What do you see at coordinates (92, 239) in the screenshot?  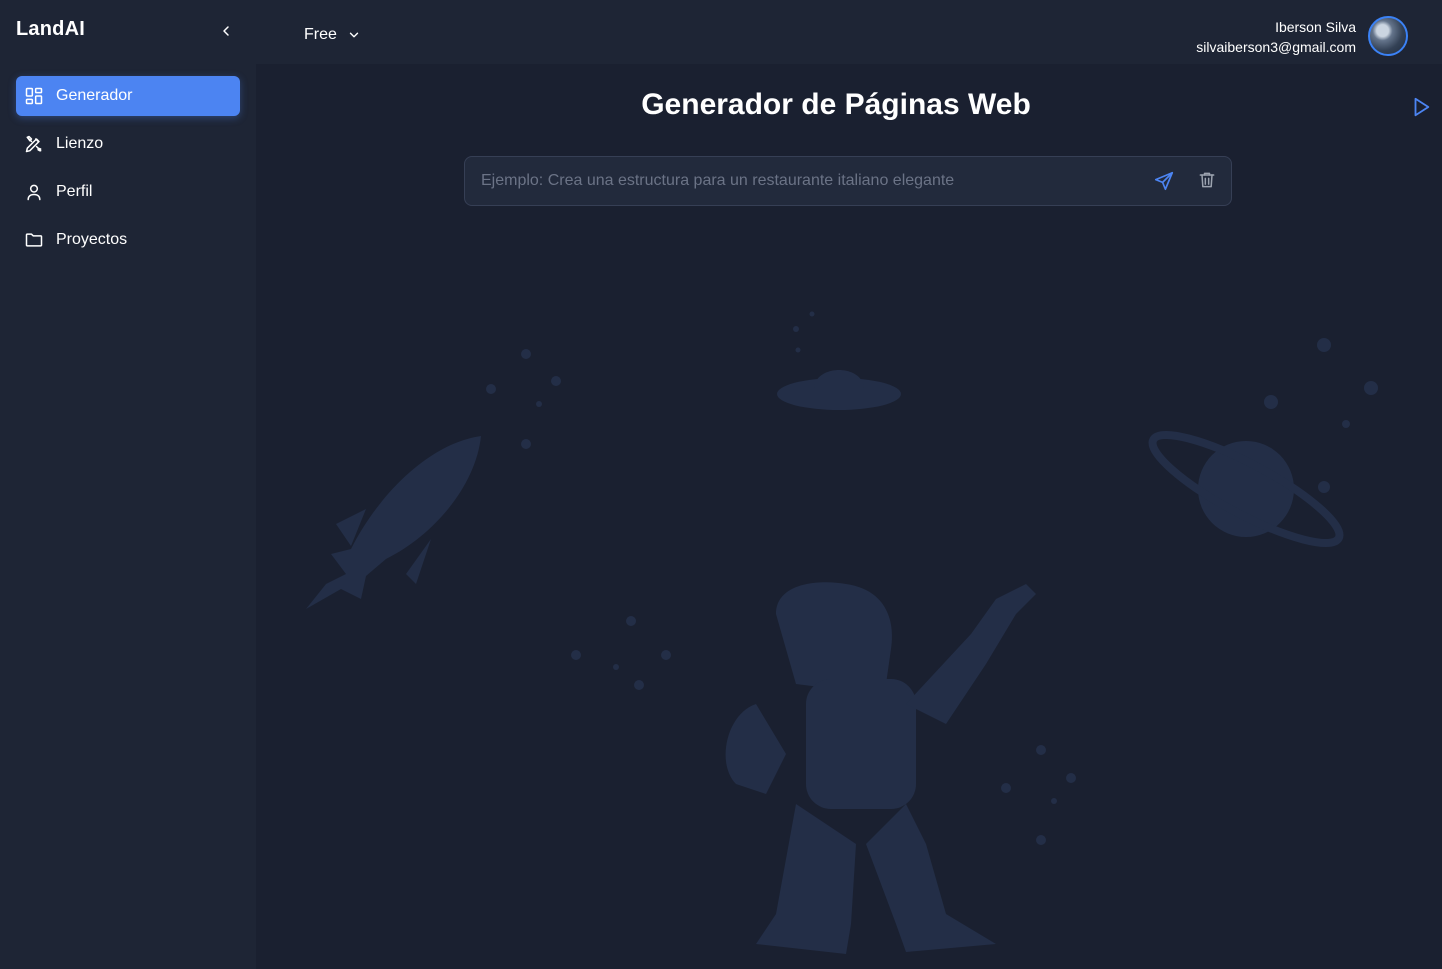 I see `sidebar-item-label: Proyectos` at bounding box center [92, 239].